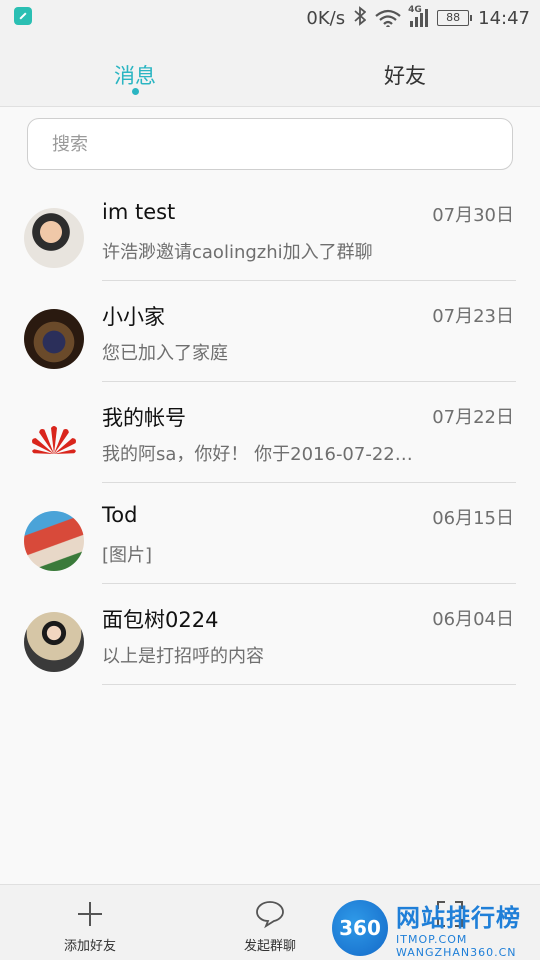 Image resolution: width=540 pixels, height=960 pixels. Describe the element at coordinates (270, 634) in the screenshot. I see `conversation-item: 面包树0224 06月04日 以上是打招呼的内容` at that location.